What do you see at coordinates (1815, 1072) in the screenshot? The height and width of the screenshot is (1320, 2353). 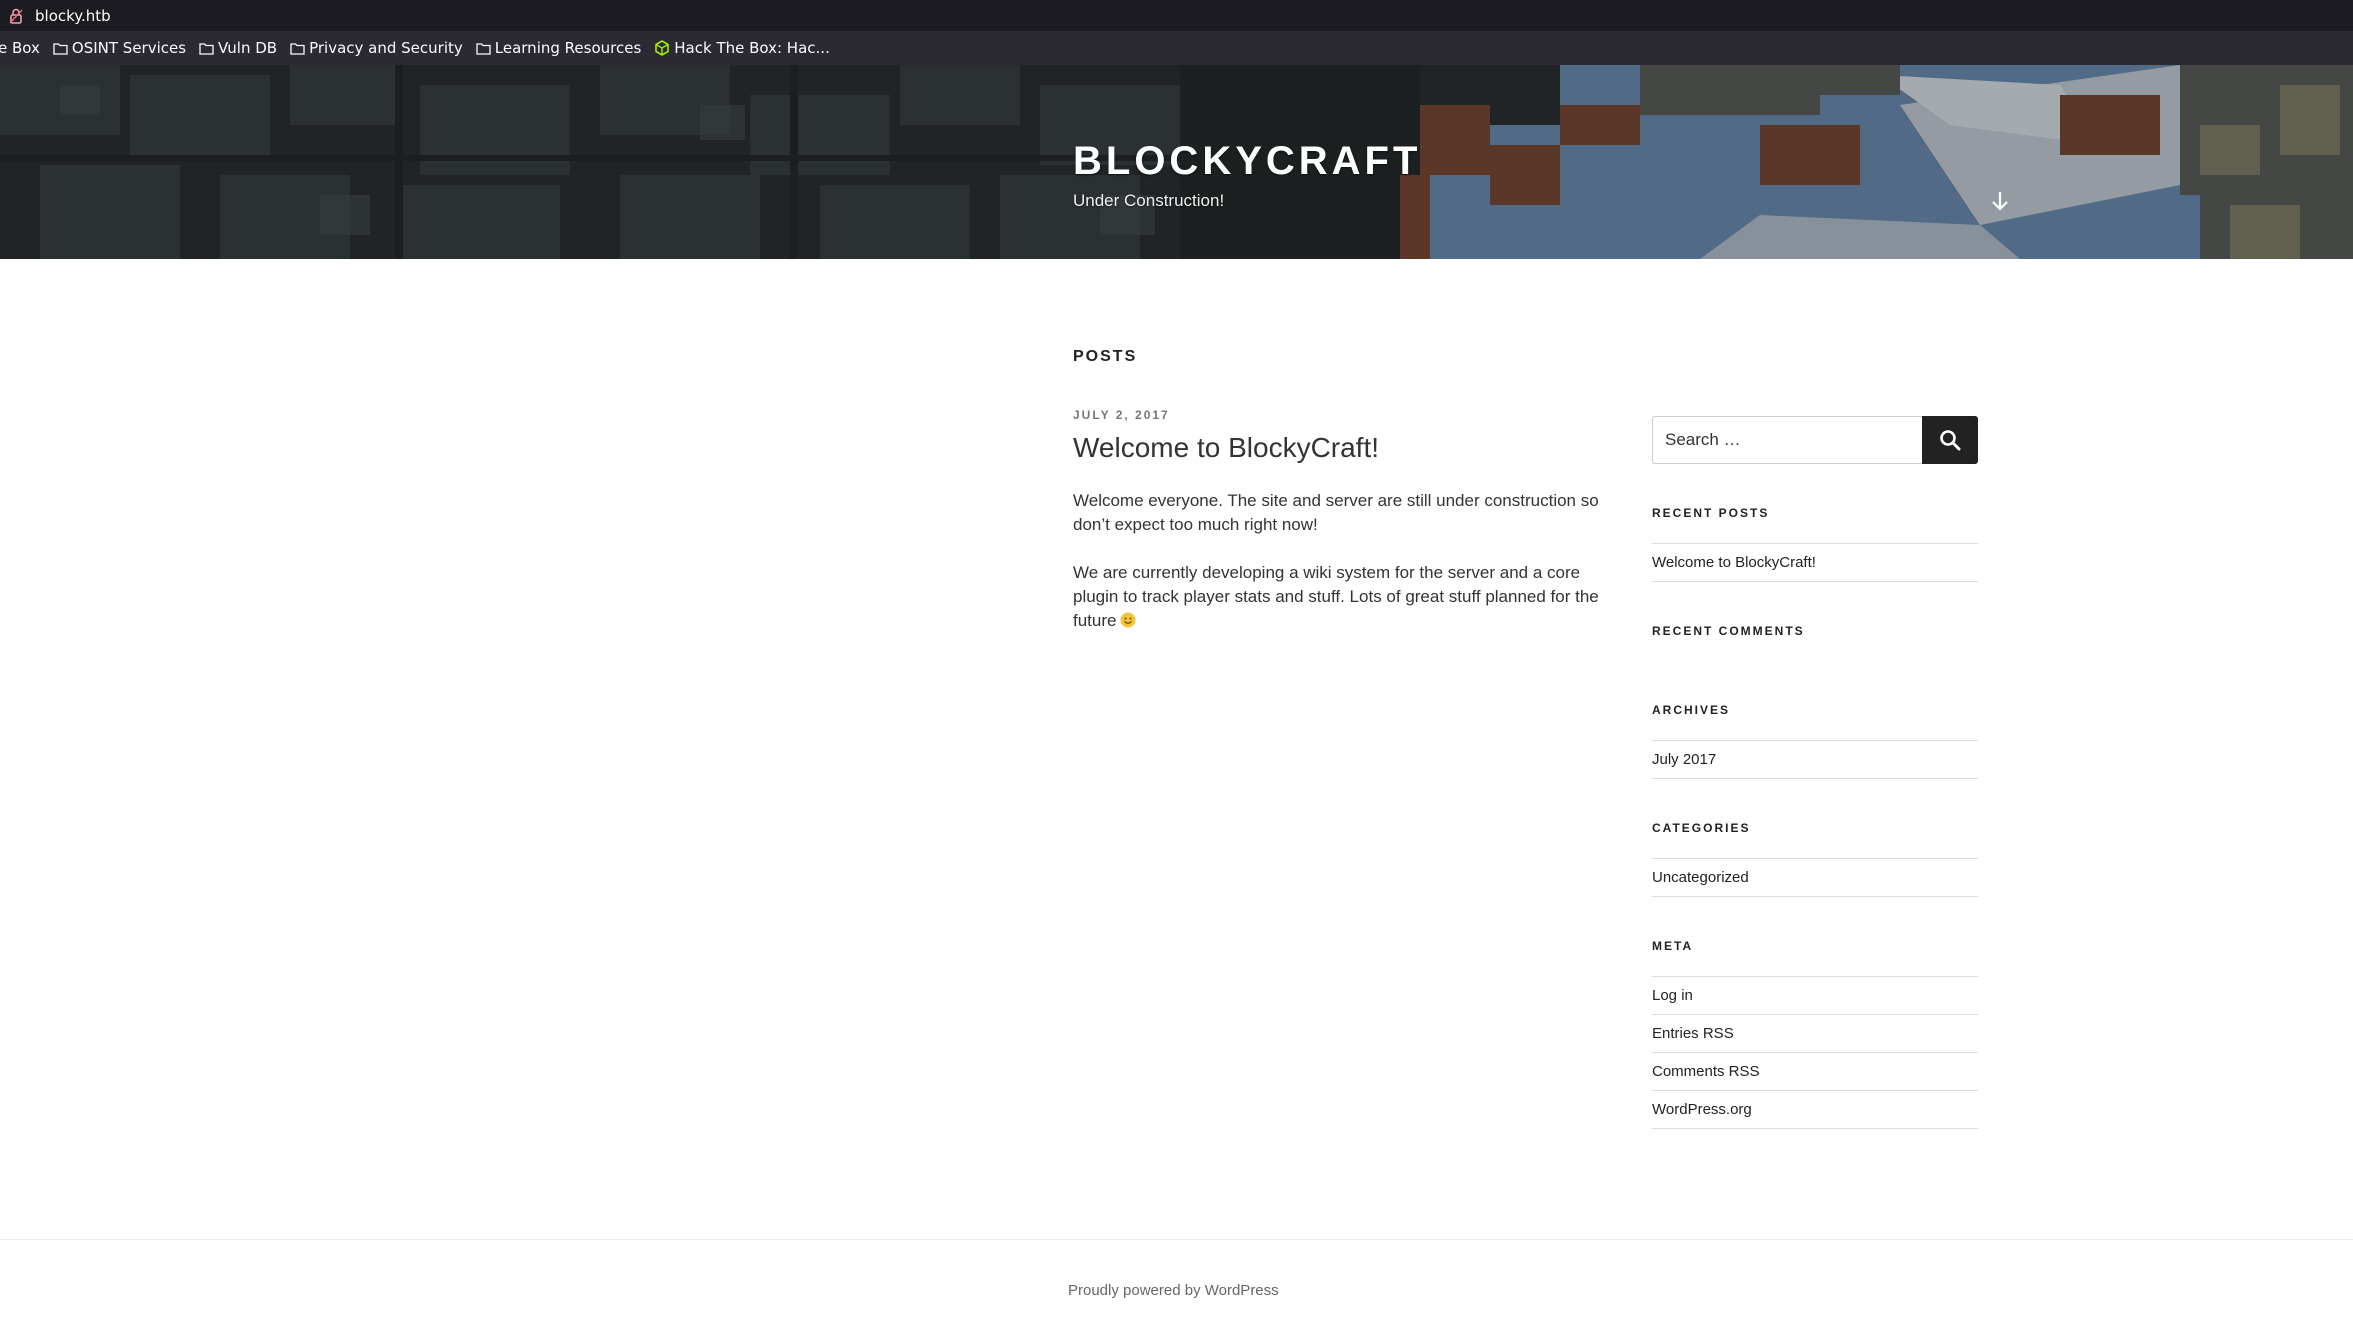 I see `meta-comments-rss-link: Comments RSS` at bounding box center [1815, 1072].